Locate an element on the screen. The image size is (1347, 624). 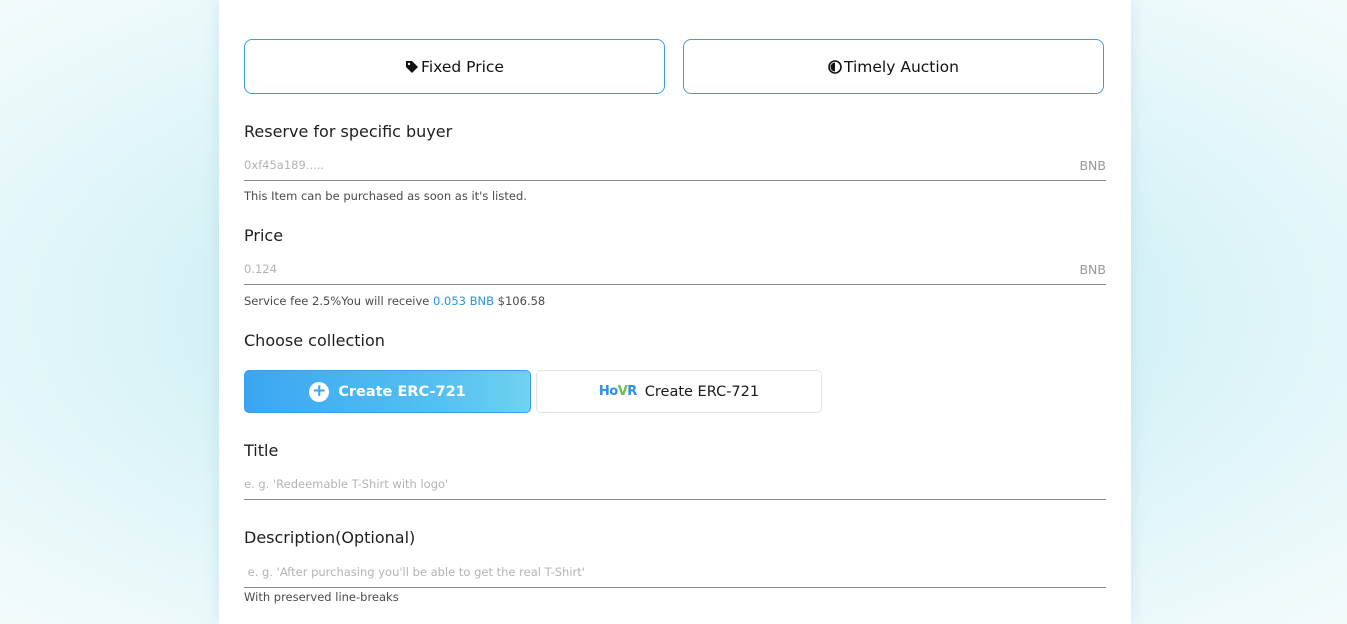
timely-auction-button: Timely Auction is located at coordinates (893, 66).